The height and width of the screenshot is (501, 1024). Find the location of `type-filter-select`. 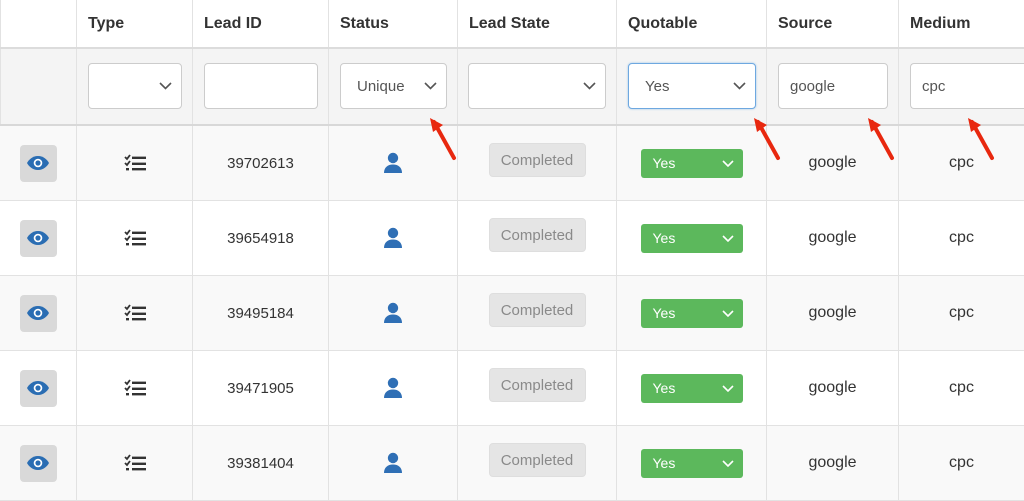

type-filter-select is located at coordinates (135, 86).